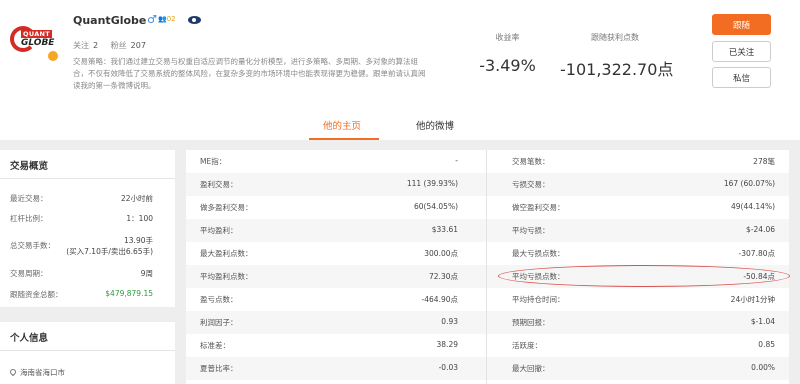 The width and height of the screenshot is (800, 384). What do you see at coordinates (756, 253) in the screenshot?
I see `stat-value: -307.80点` at bounding box center [756, 253].